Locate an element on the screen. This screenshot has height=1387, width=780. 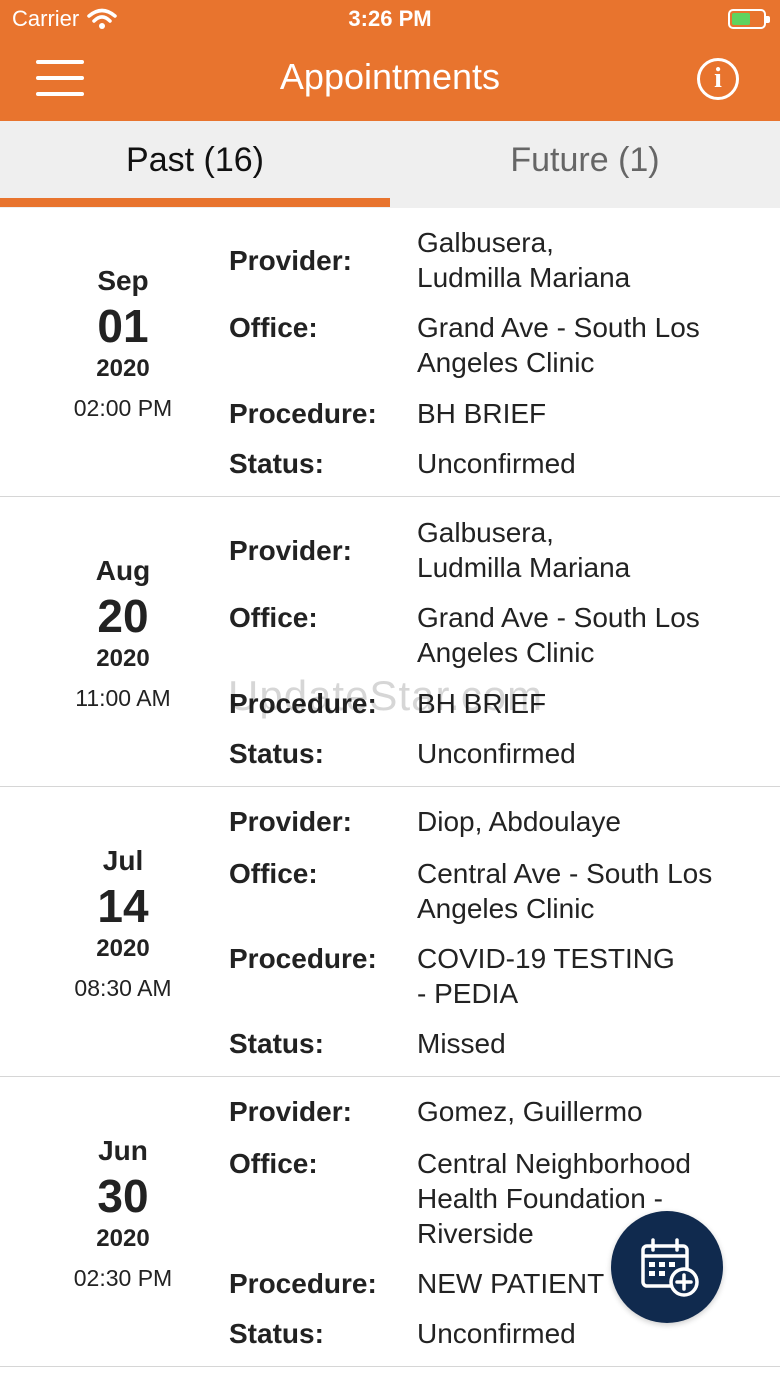
page-title: Appointments is located at coordinates (390, 76).